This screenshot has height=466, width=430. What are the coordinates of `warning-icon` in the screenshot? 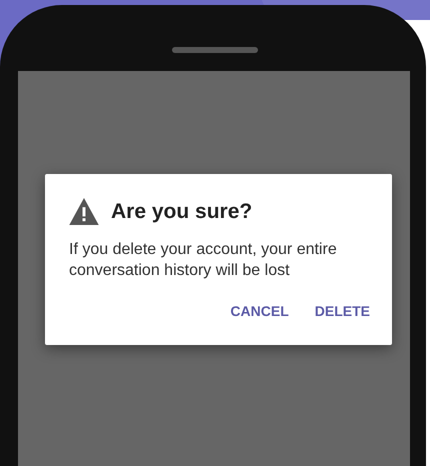 It's located at (84, 211).